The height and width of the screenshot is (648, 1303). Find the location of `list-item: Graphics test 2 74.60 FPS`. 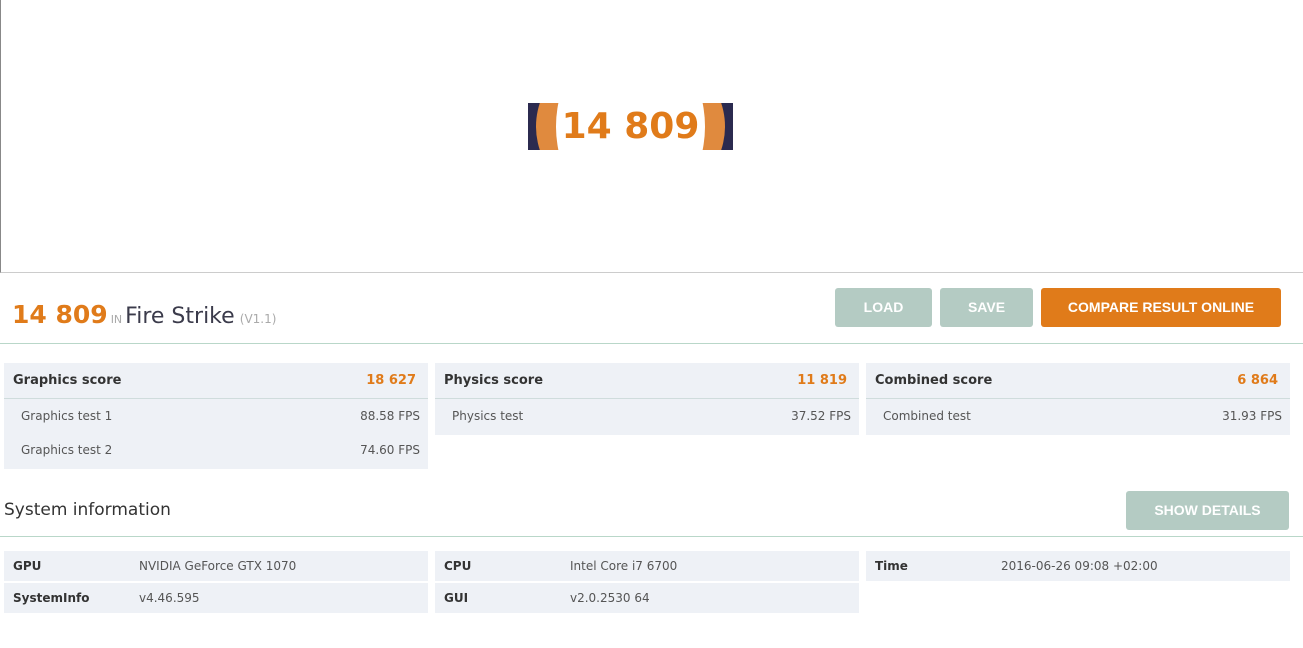

list-item: Graphics test 2 74.60 FPS is located at coordinates (216, 450).